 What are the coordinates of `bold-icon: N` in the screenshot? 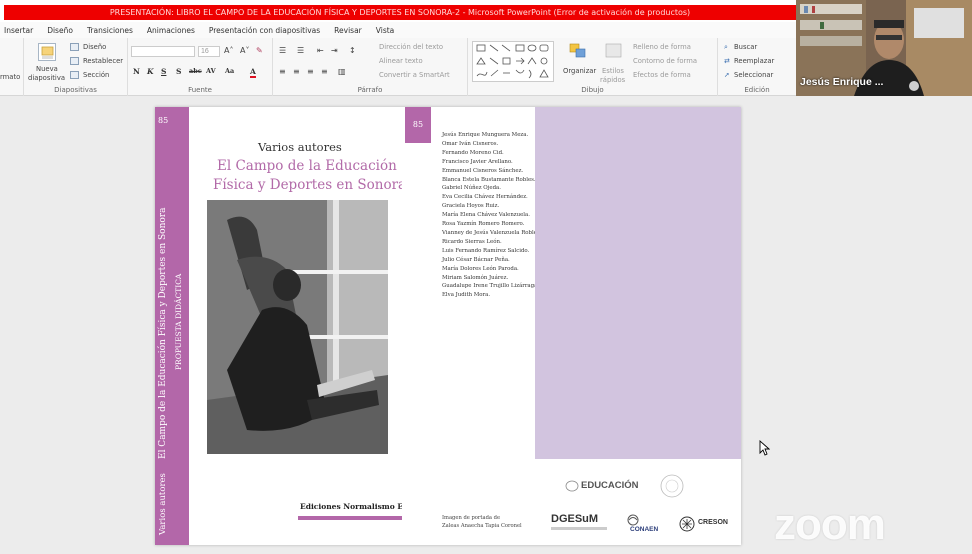 It's located at (136, 71).